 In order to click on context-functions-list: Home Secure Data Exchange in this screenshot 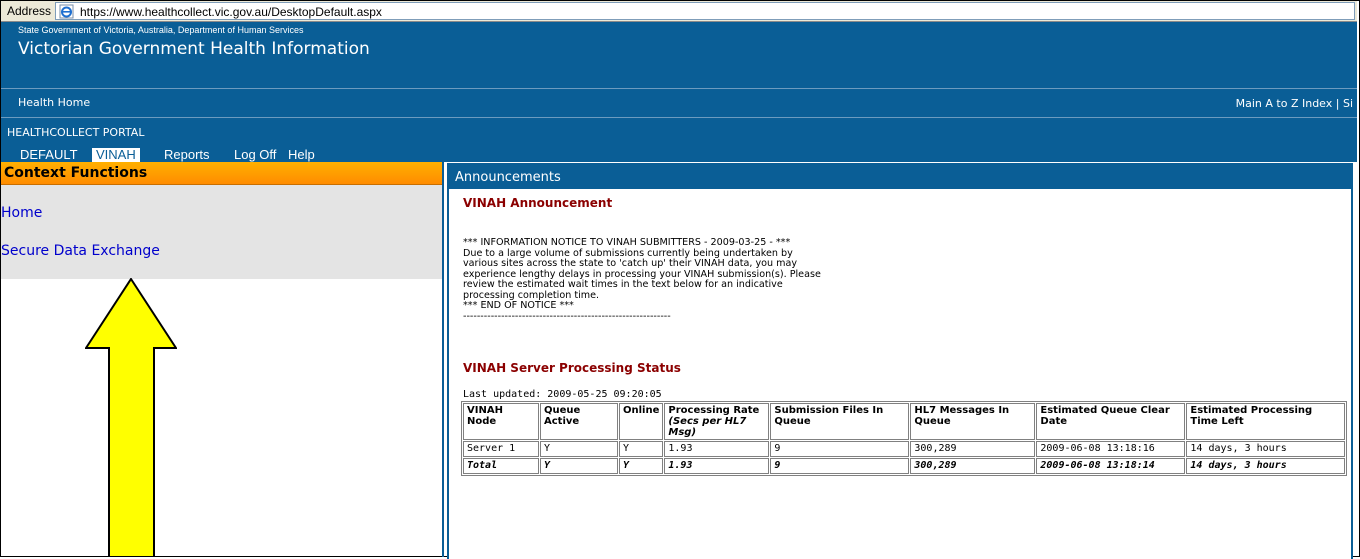, I will do `click(221, 232)`.